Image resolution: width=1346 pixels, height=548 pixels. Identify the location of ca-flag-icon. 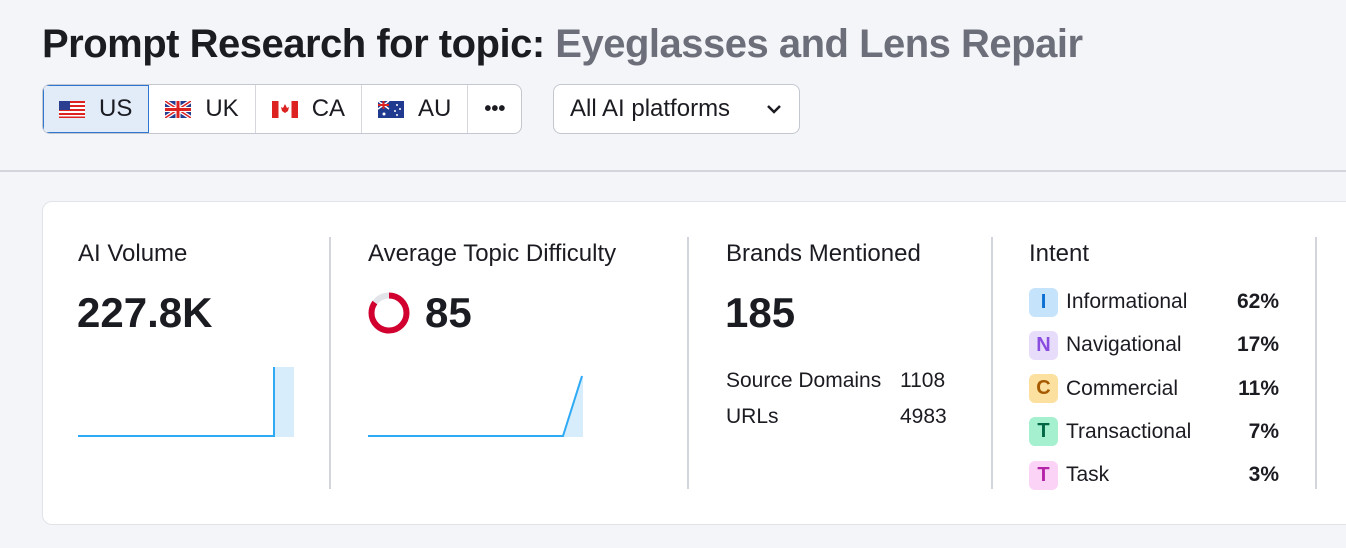
(284, 109).